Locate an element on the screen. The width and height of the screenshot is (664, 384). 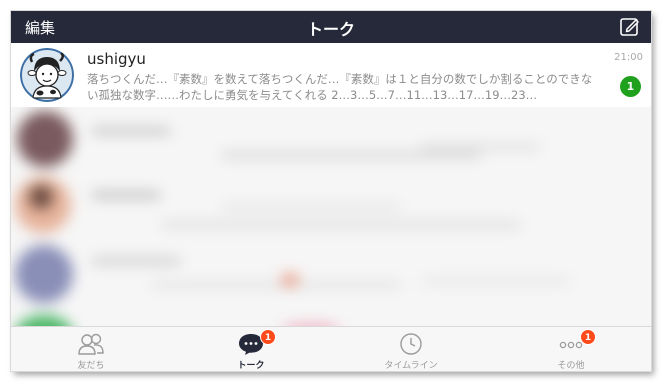
tab-more: 1 その他 is located at coordinates (571, 349).